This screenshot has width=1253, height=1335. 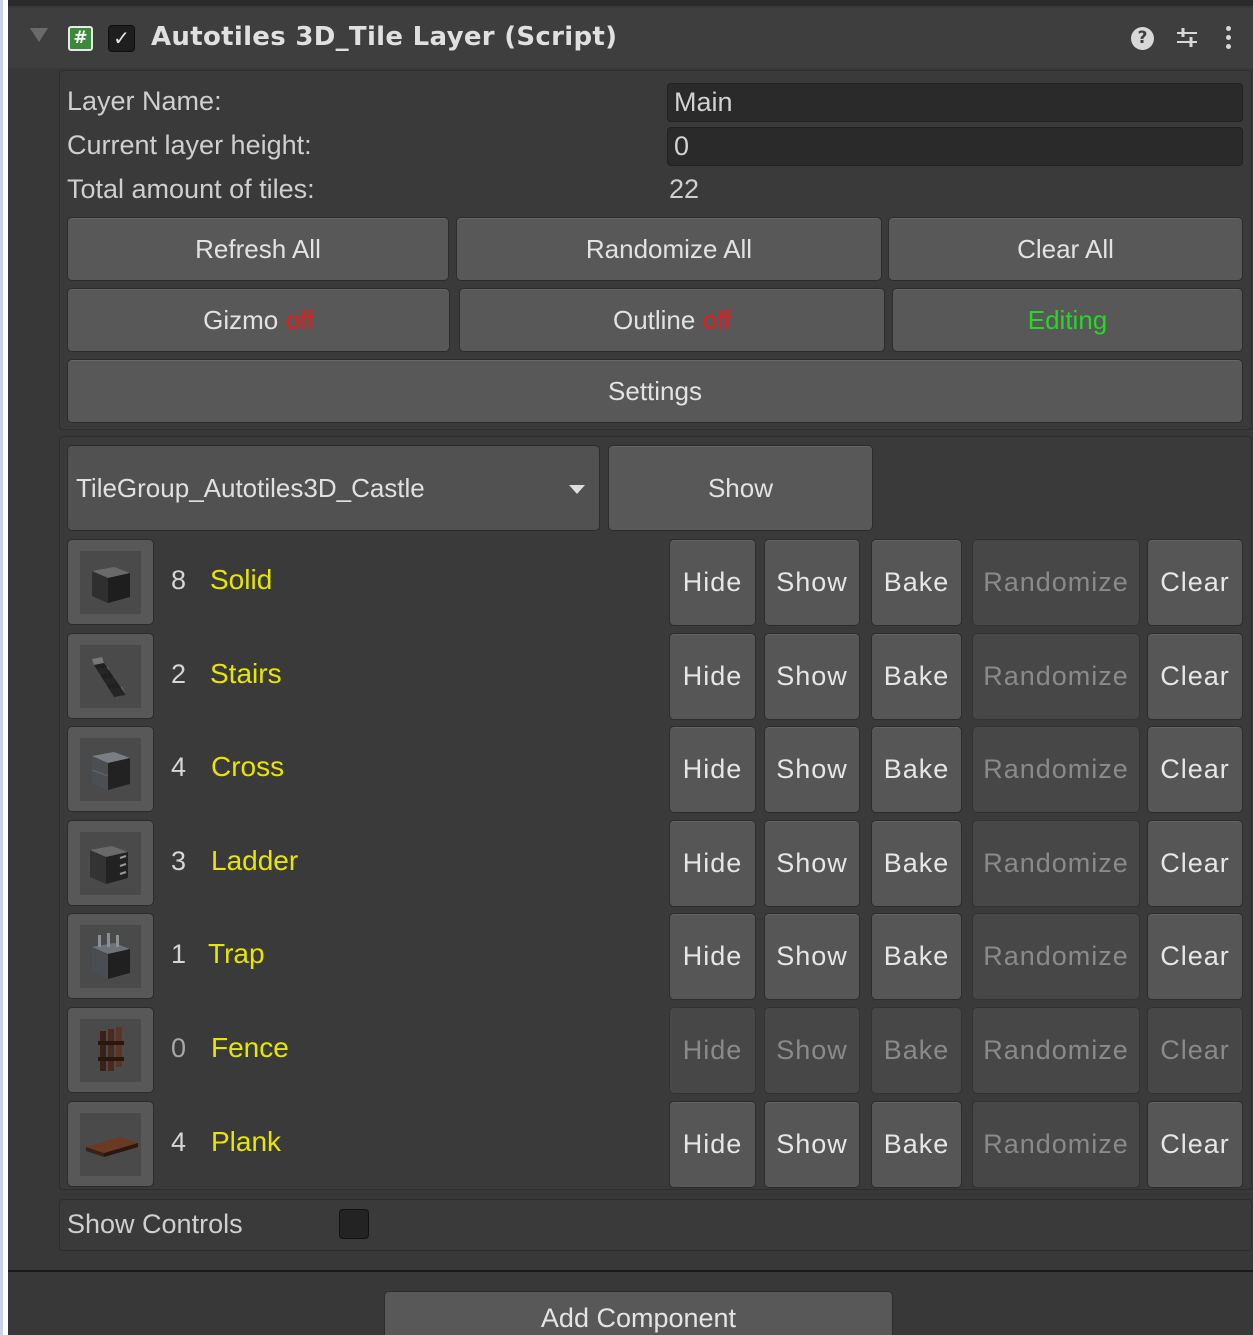 I want to click on gizmo-toggle-button: Gizmo off, so click(x=258, y=320).